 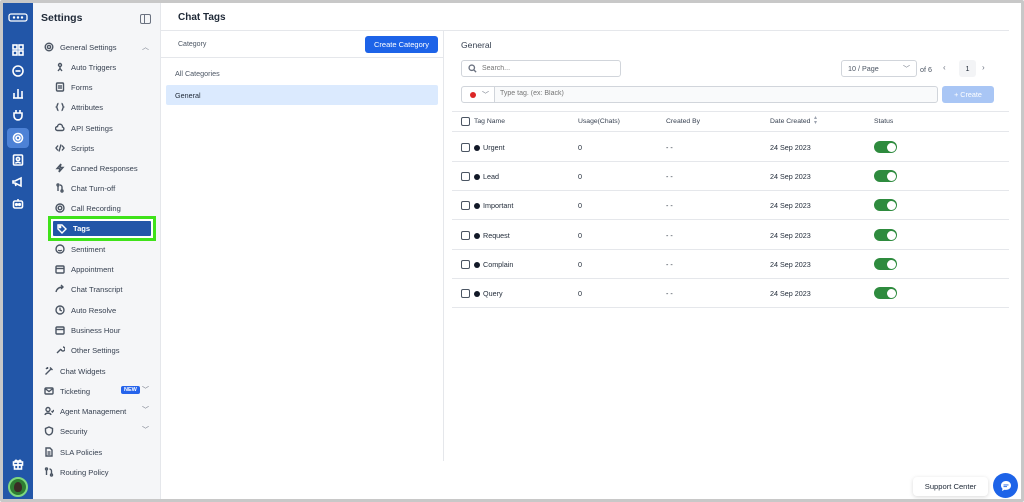 I want to click on sidebar-item-label: Canned Responses, so click(x=104, y=168).